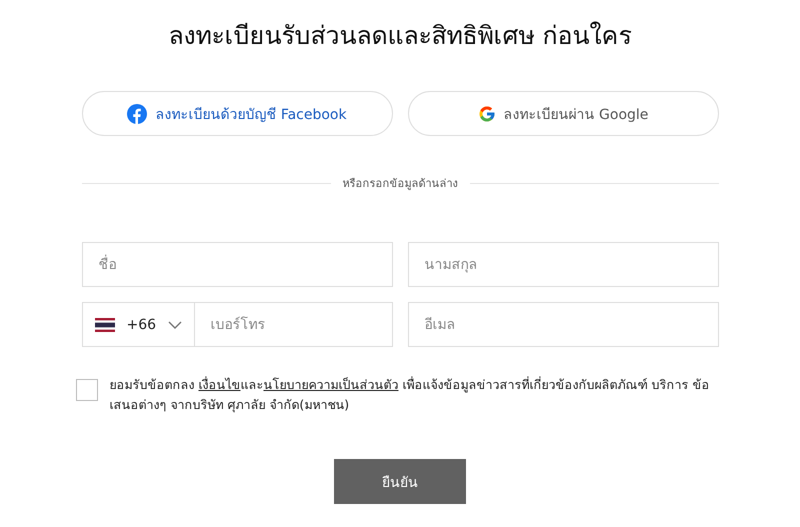  Describe the element at coordinates (563, 324) in the screenshot. I see `email-field: อีเมล` at that location.